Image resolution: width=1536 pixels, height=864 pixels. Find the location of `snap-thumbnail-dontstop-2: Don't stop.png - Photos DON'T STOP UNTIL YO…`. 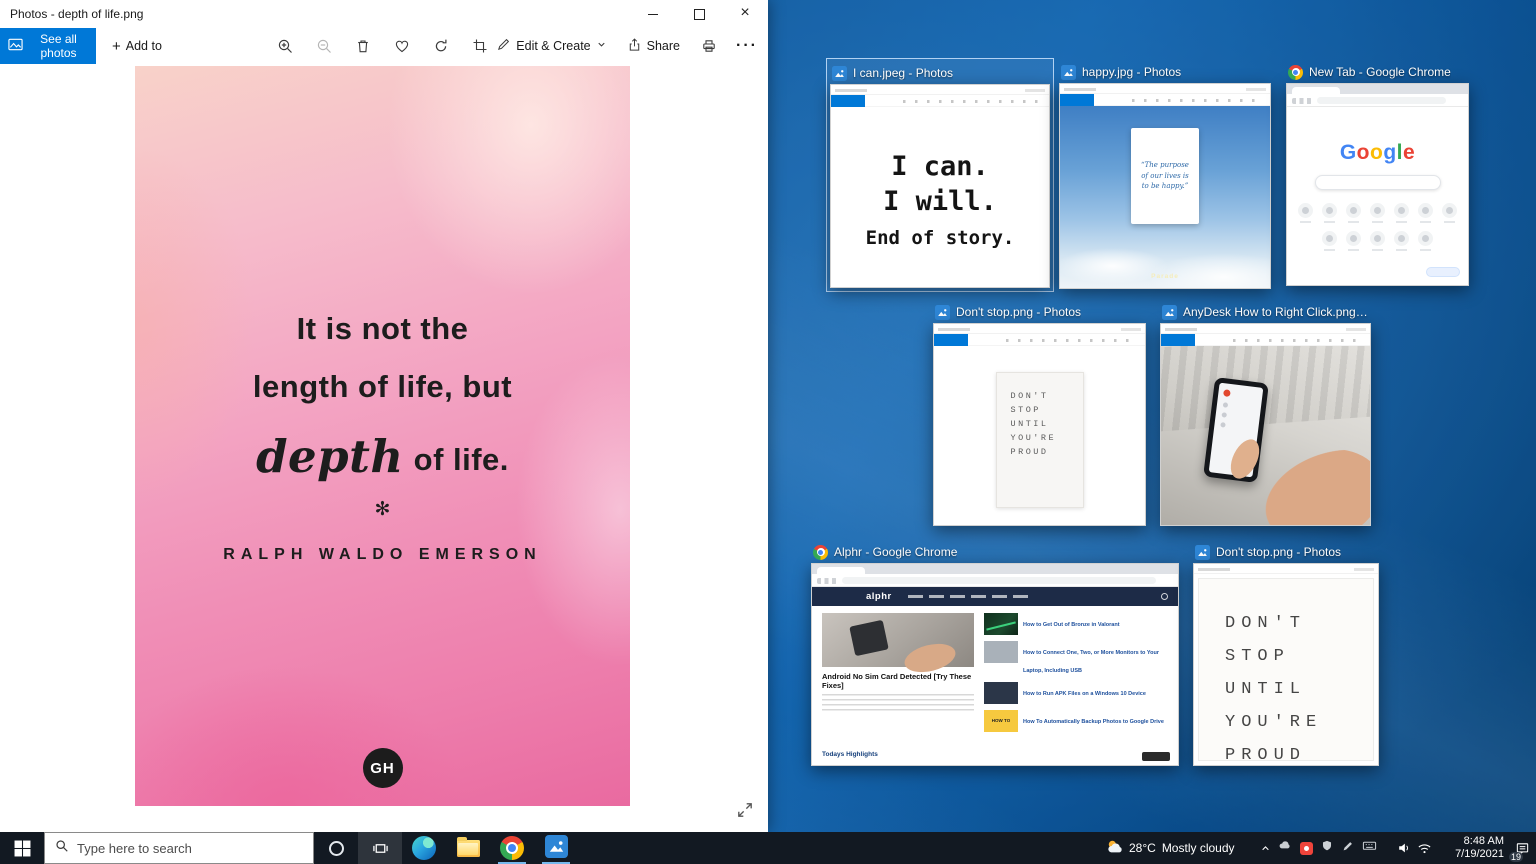

snap-thumbnail-dontstop-2: Don't stop.png - Photos DON'T STOP UNTIL YO… is located at coordinates (1286, 653).